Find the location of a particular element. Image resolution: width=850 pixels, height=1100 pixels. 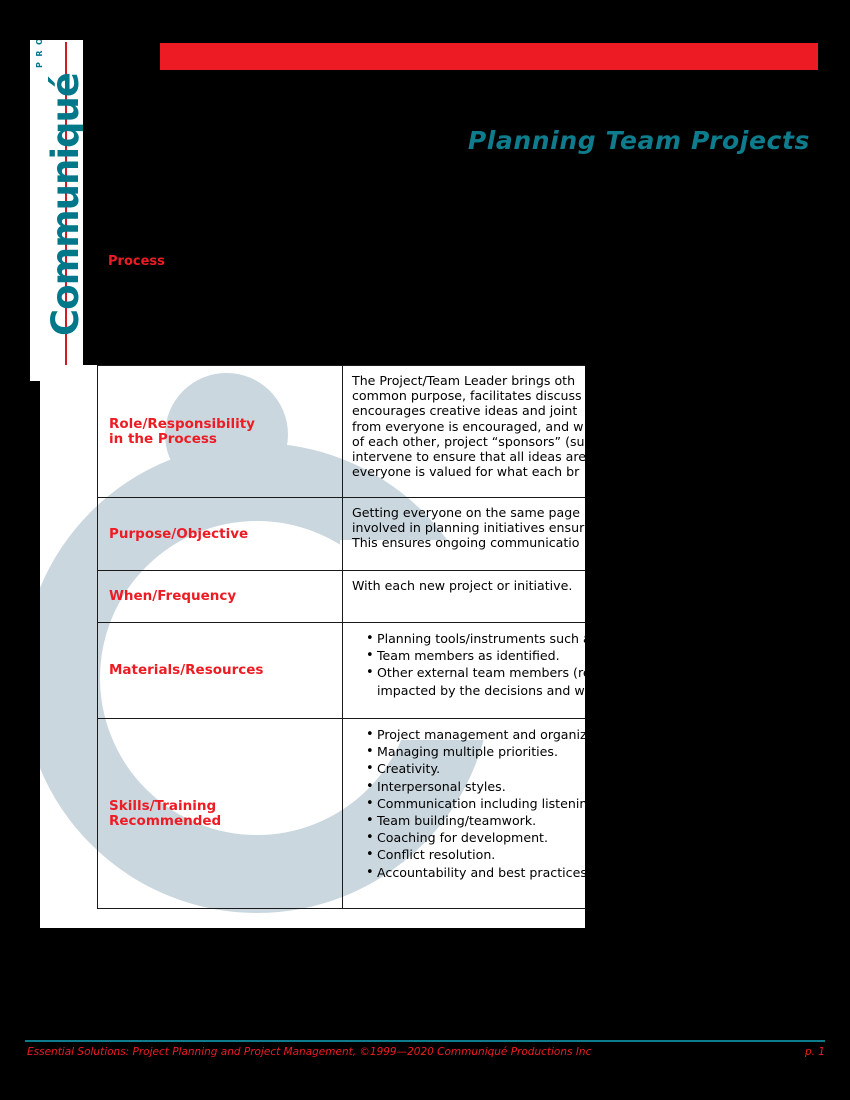

list-item: Managing multiple priorities. is located at coordinates (475, 751).